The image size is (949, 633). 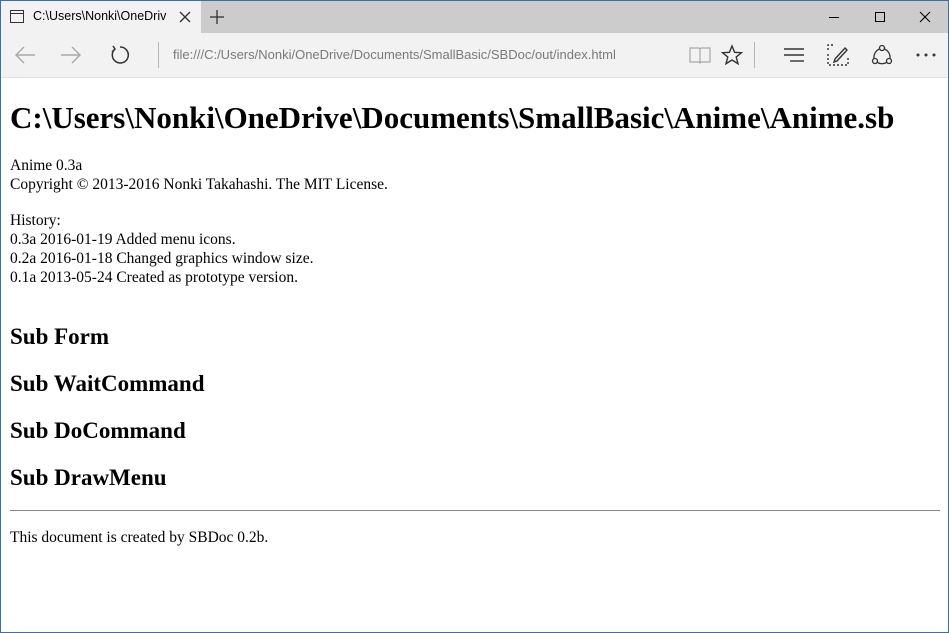 I want to click on hub-icon, so click(x=794, y=55).